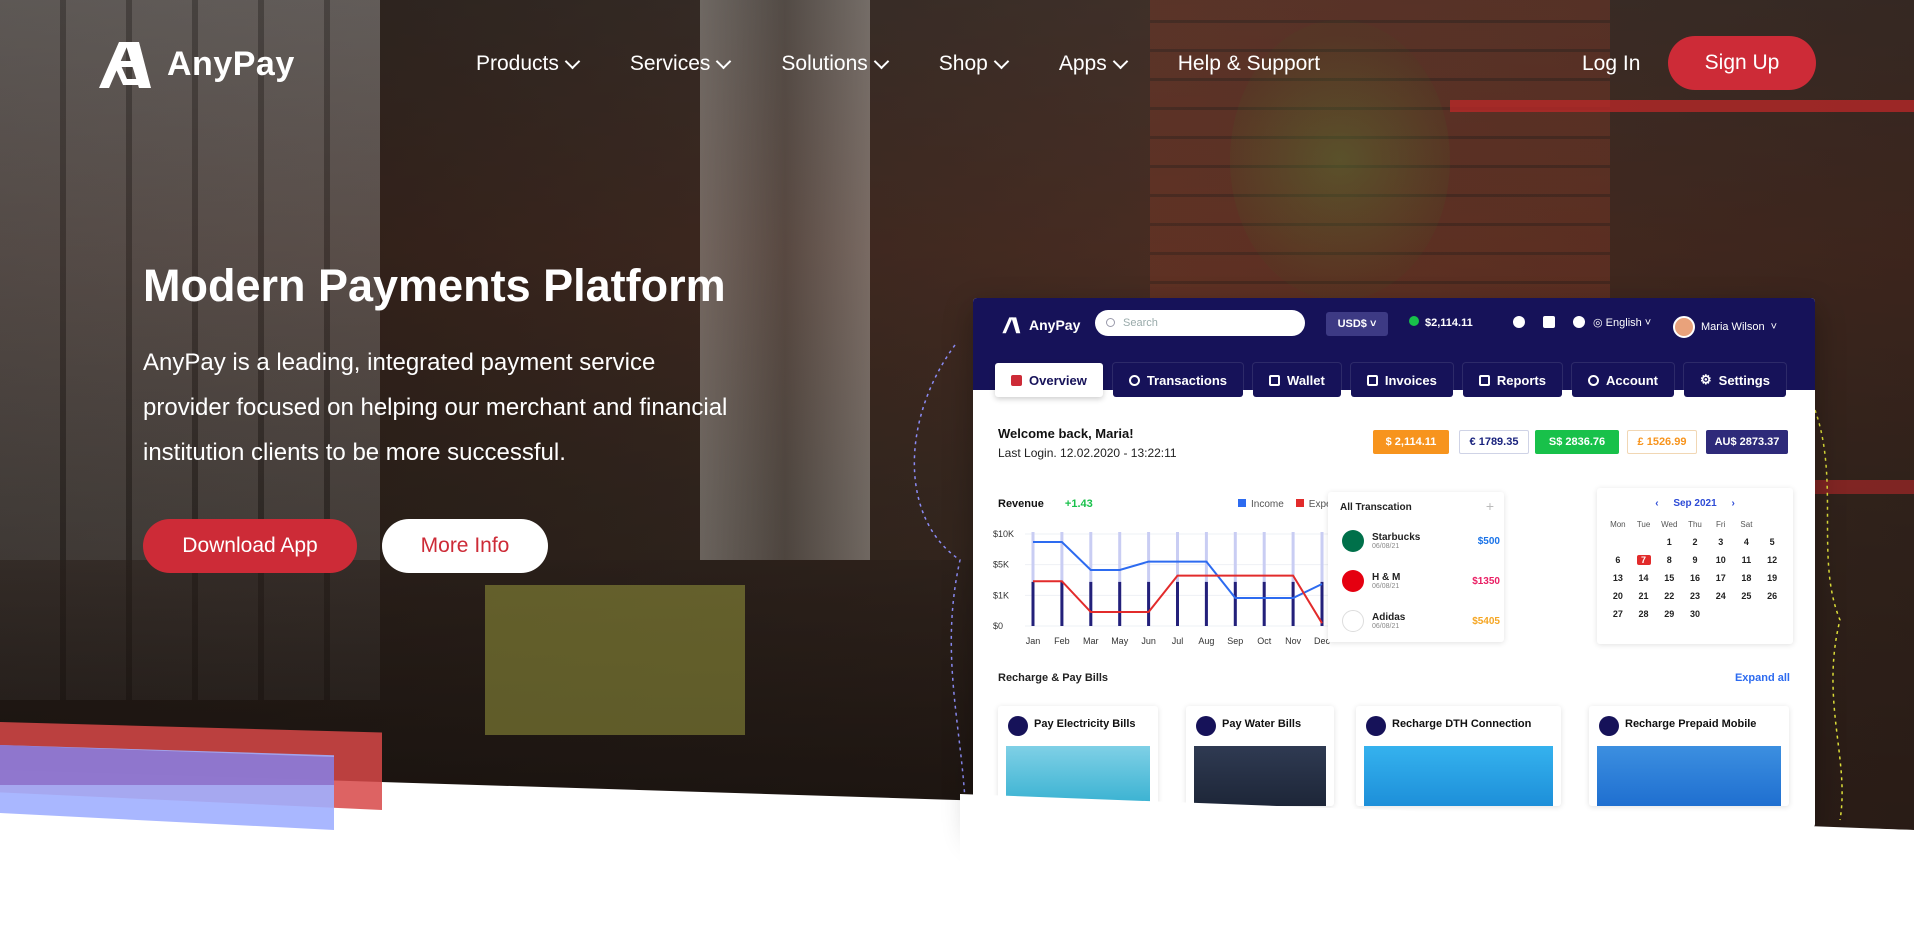 Image resolution: width=1914 pixels, height=942 pixels. Describe the element at coordinates (1200, 323) in the screenshot. I see `dashboard-search: Search` at that location.